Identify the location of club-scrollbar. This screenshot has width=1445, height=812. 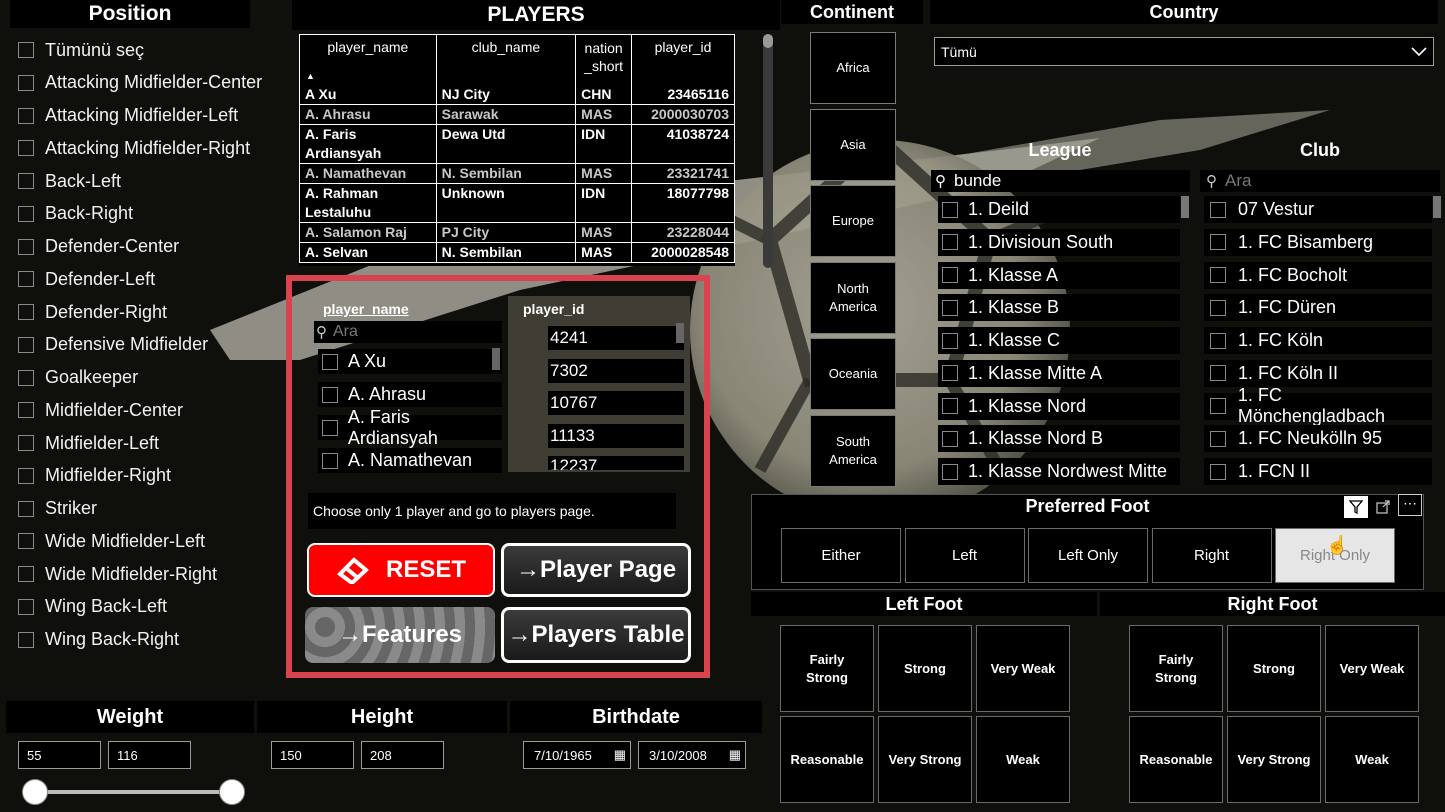
(1437, 207).